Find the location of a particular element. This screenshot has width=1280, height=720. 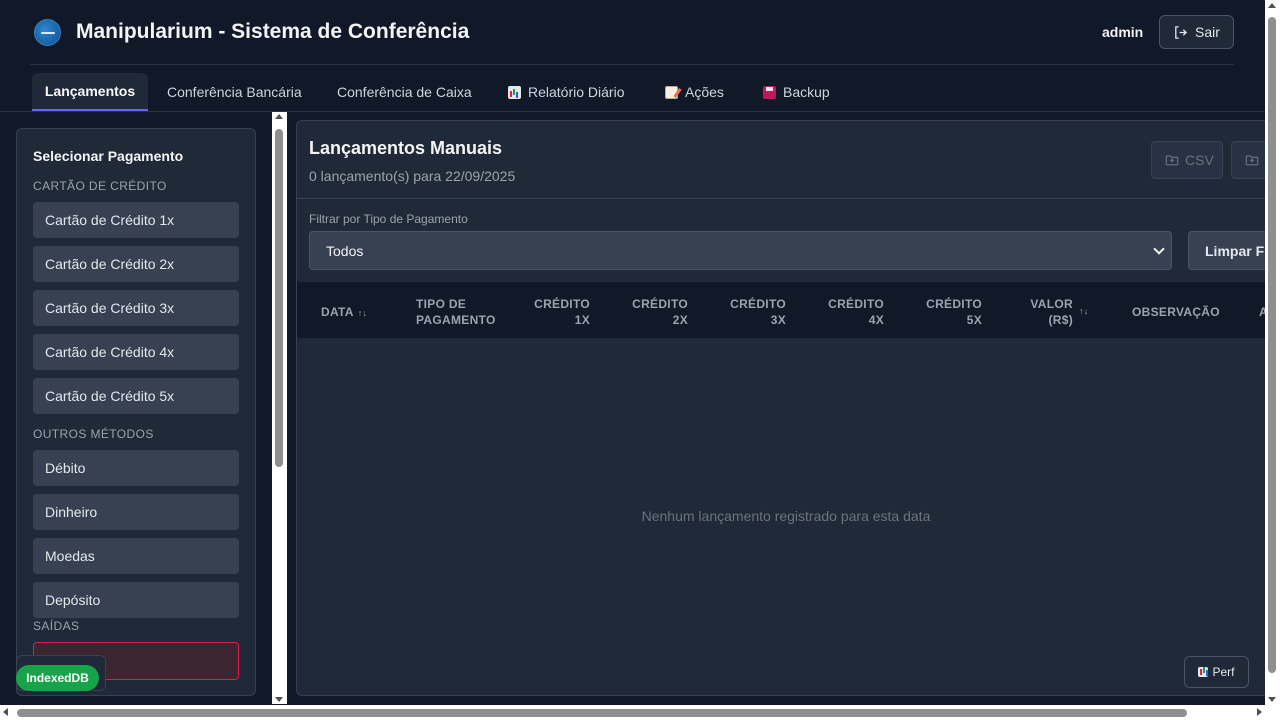

payment-credit-4x-button: Cartão de Crédito 4x is located at coordinates (136, 352).